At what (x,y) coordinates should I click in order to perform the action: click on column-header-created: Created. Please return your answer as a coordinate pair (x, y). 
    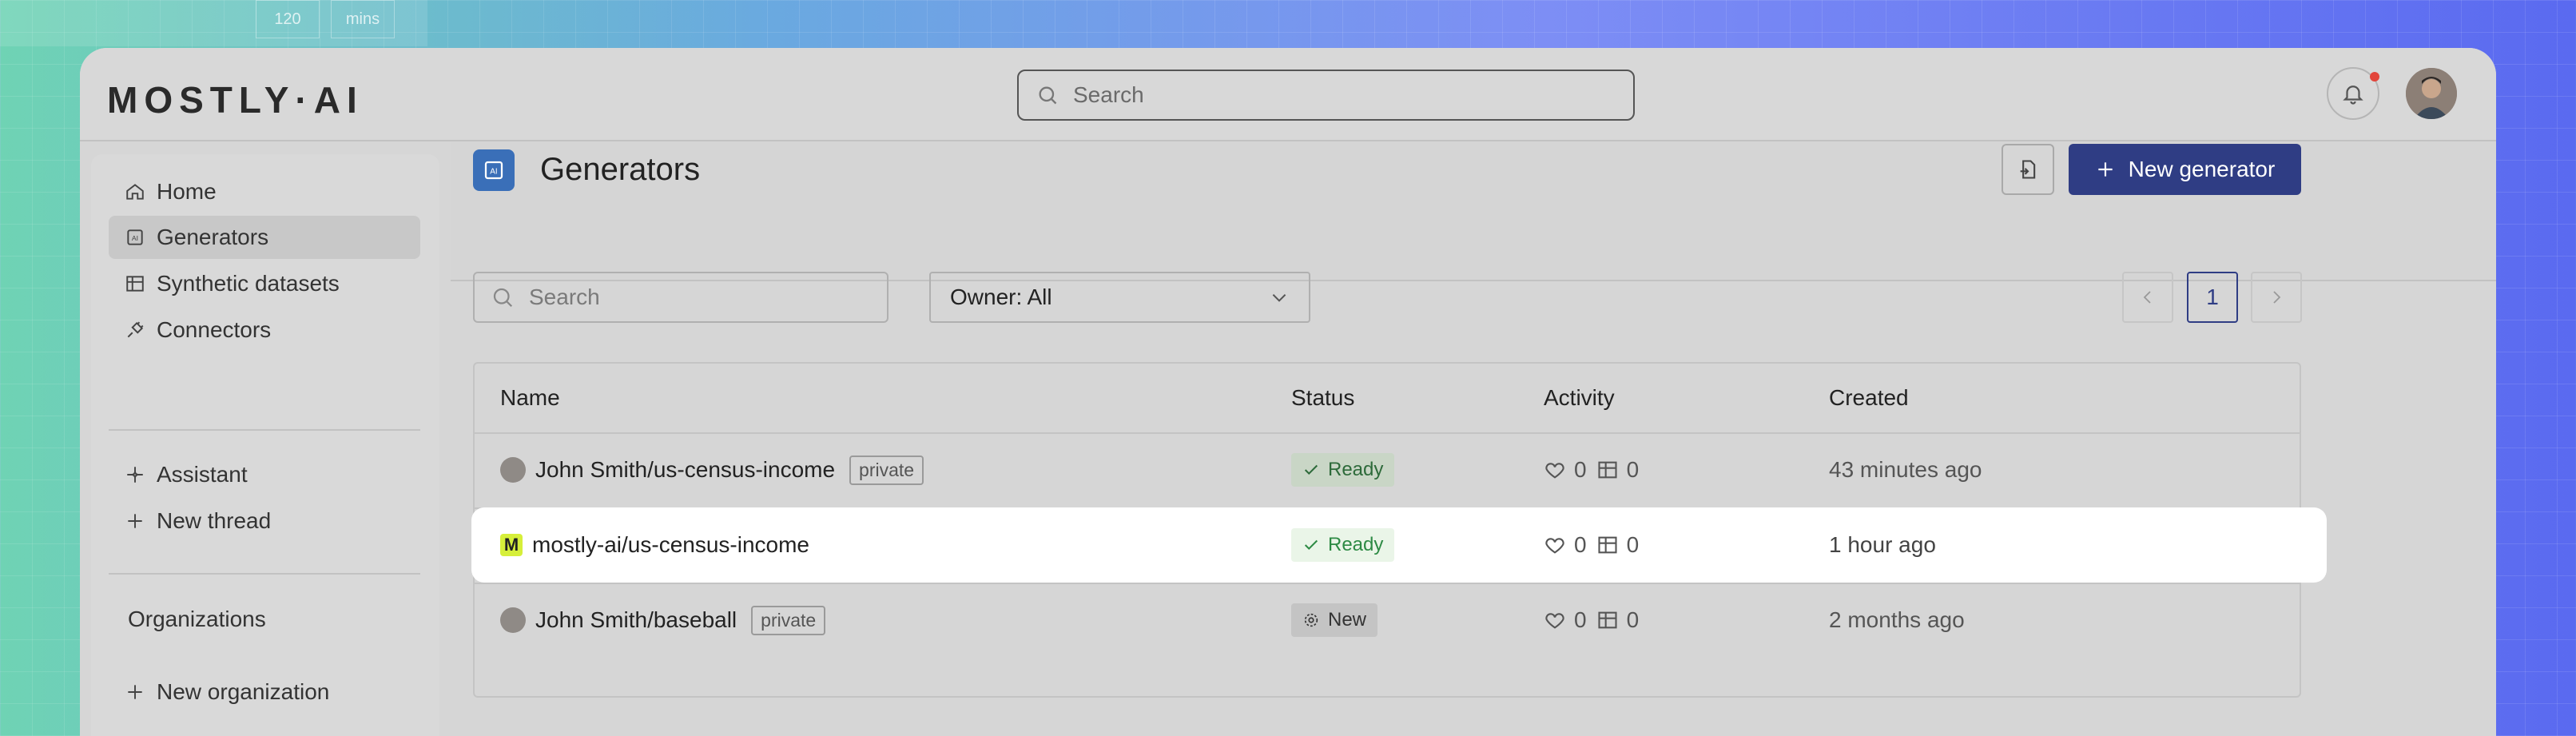
    Looking at the image, I should click on (1869, 398).